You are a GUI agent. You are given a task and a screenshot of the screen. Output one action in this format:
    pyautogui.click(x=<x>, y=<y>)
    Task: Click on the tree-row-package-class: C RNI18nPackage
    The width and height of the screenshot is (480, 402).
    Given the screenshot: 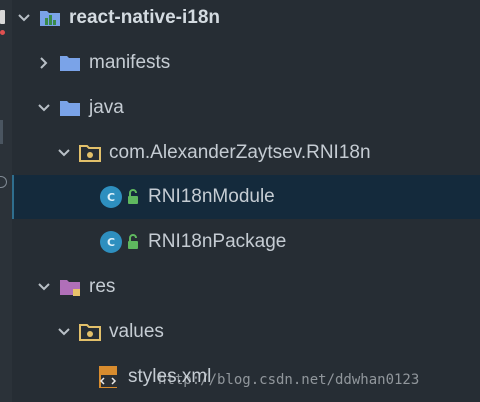 What is the action you would take?
    pyautogui.click(x=246, y=242)
    